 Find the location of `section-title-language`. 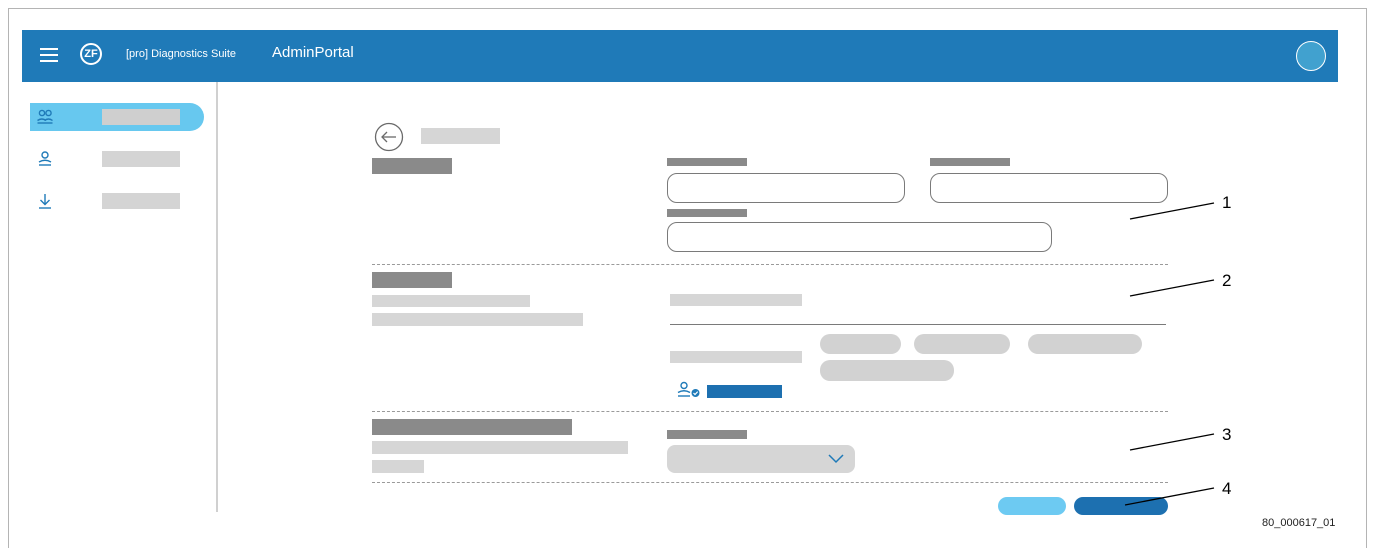

section-title-language is located at coordinates (472, 427).